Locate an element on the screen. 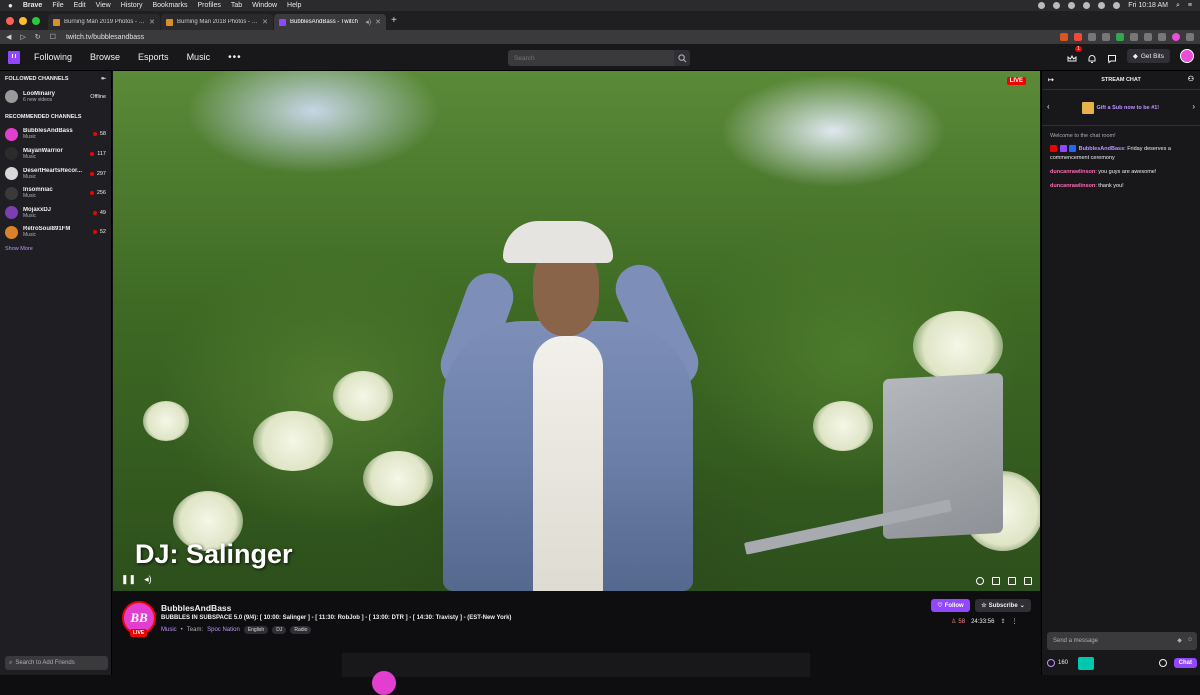 Image resolution: width=1200 pixels, height=695 pixels. crown-icon: 1 is located at coordinates (1074, 54).